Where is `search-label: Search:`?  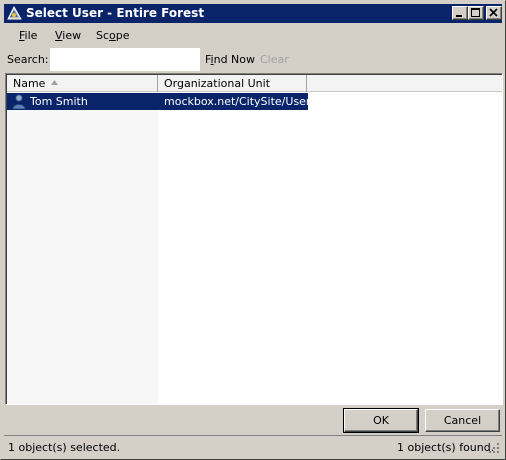
search-label: Search: is located at coordinates (28, 59).